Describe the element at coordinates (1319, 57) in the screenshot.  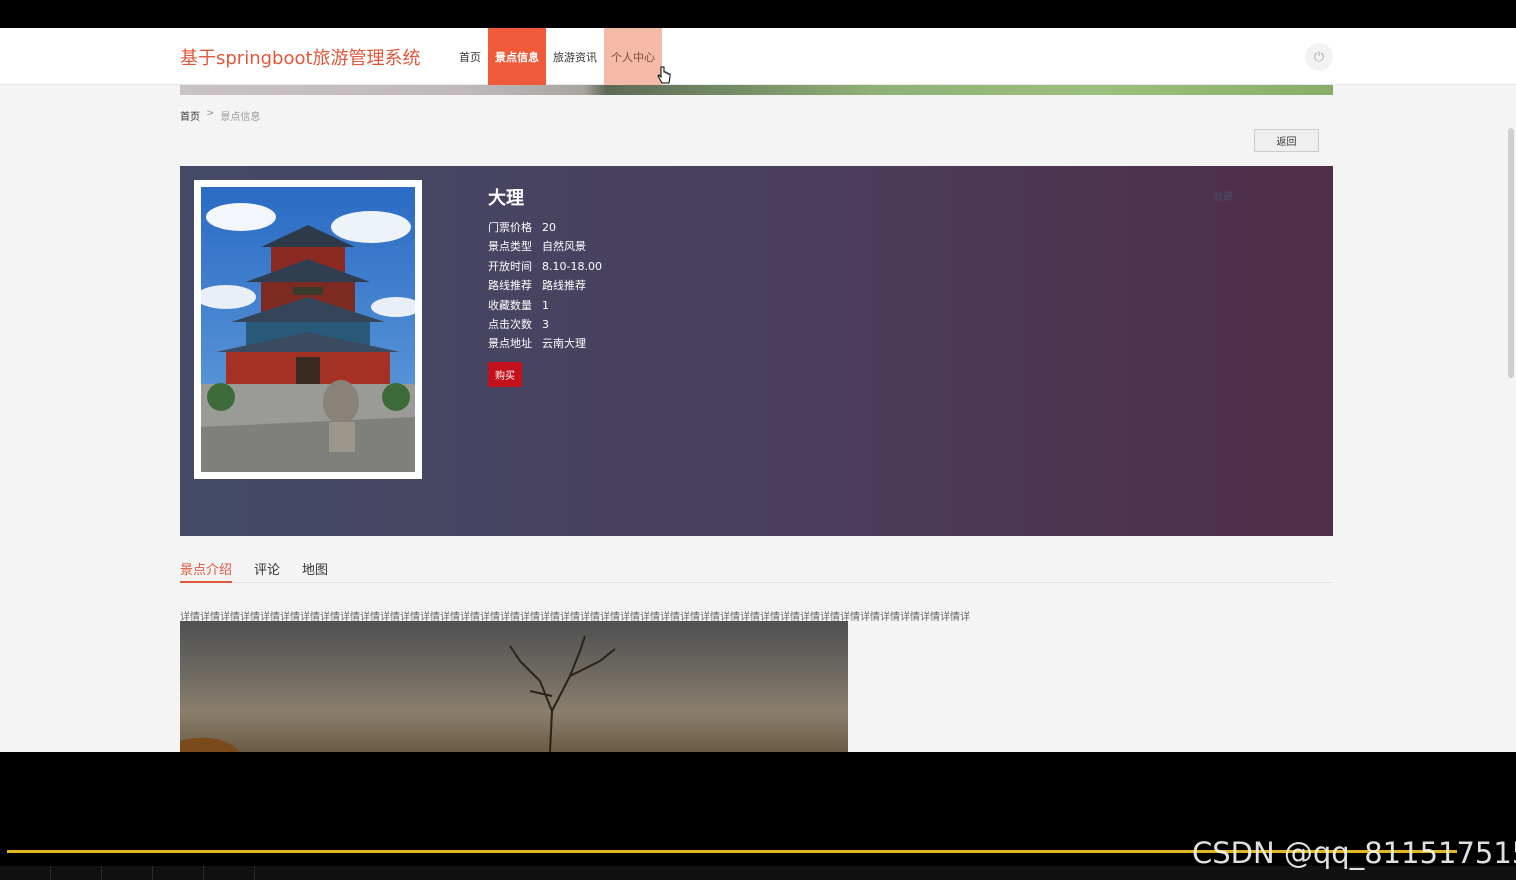
I see `power-icon: ⏻` at that location.